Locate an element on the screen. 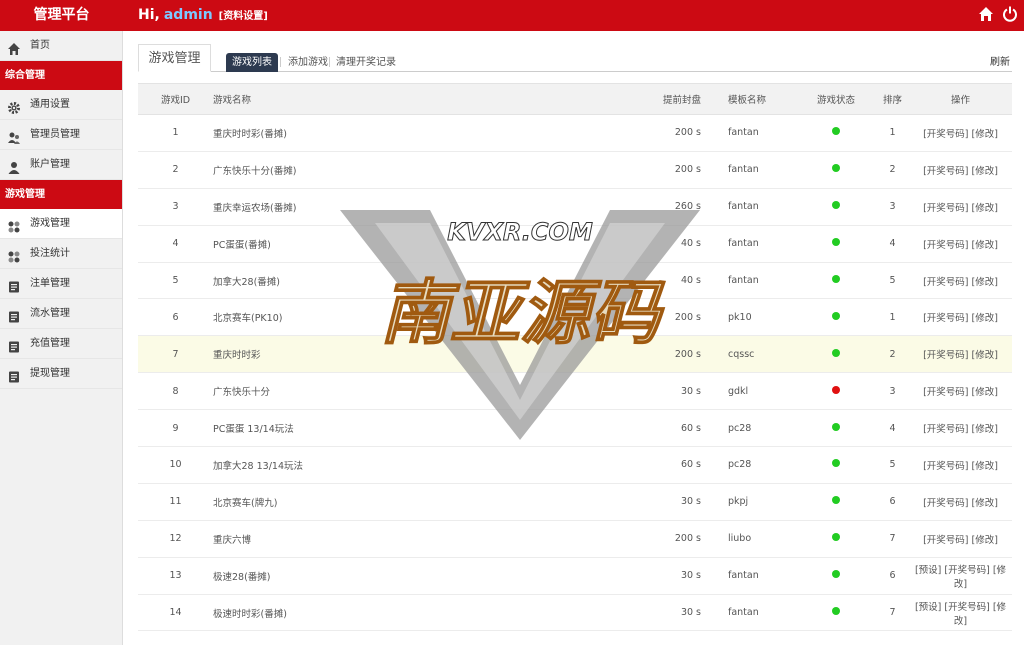 Image resolution: width=1024 pixels, height=645 pixels. sidebar-item-deposits: 充值管理 is located at coordinates (61, 344).